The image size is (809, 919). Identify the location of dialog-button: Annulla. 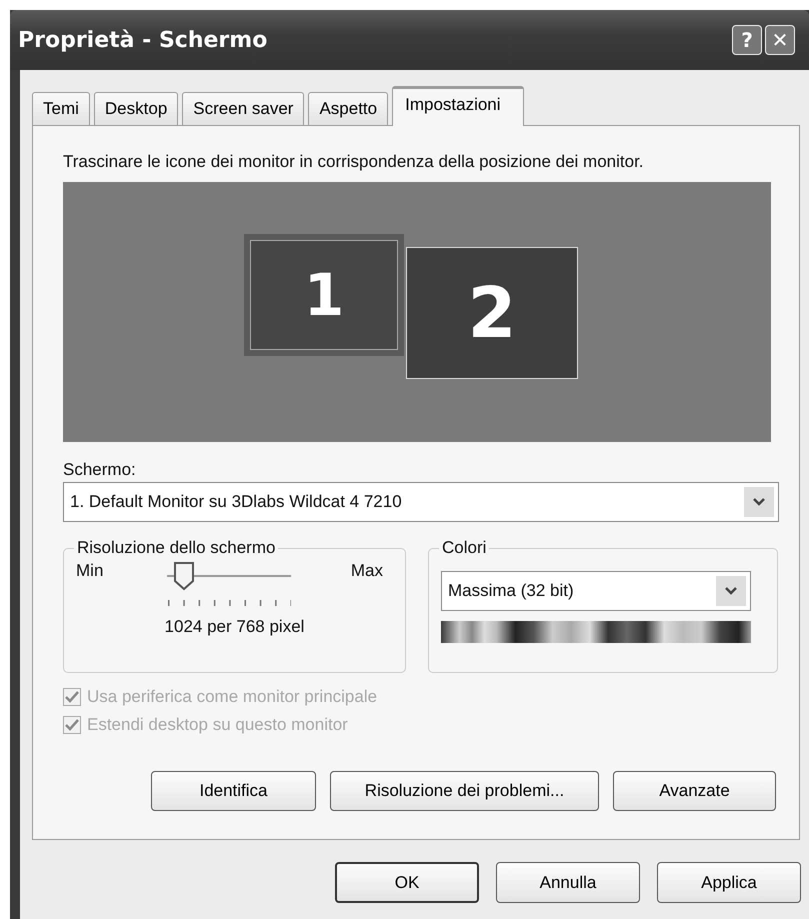
(568, 882).